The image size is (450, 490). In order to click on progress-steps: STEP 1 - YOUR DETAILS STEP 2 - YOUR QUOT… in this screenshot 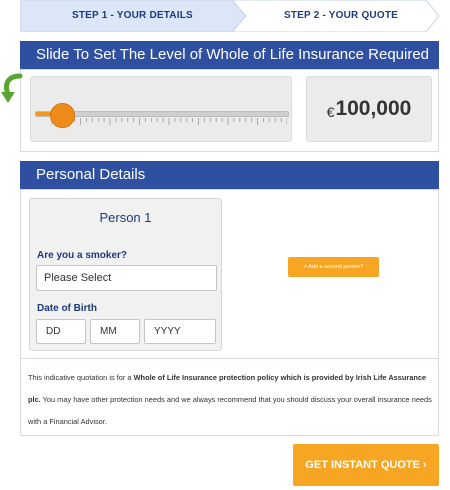, I will do `click(230, 16)`.